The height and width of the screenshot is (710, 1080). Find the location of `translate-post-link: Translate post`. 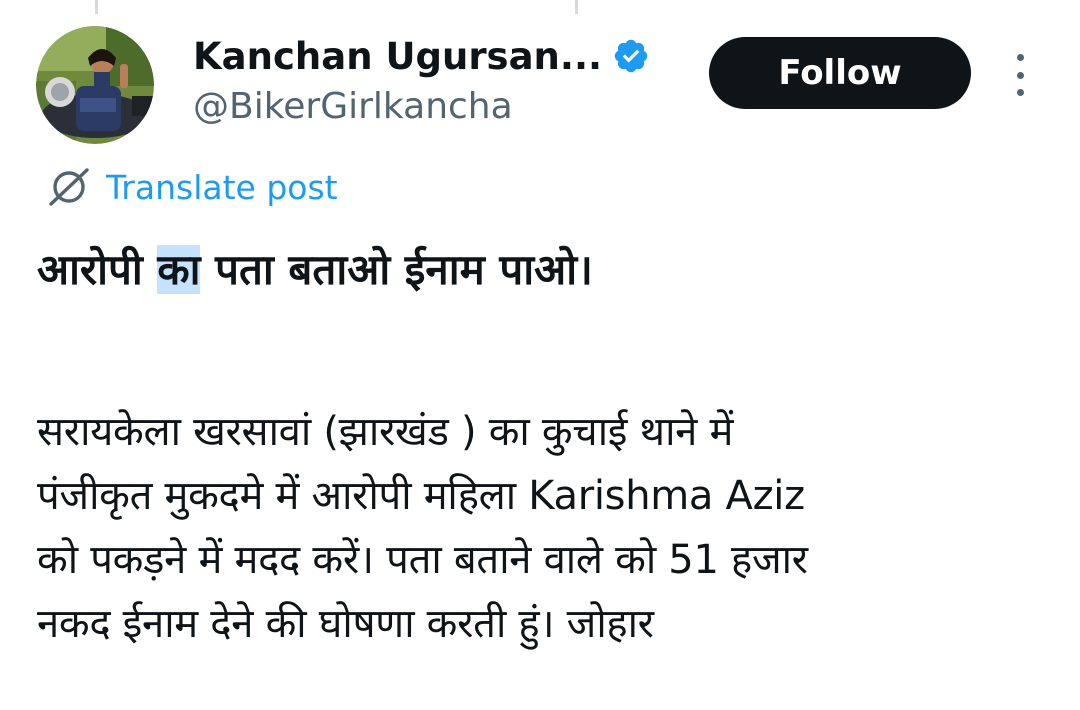

translate-post-link: Translate post is located at coordinates (192, 187).